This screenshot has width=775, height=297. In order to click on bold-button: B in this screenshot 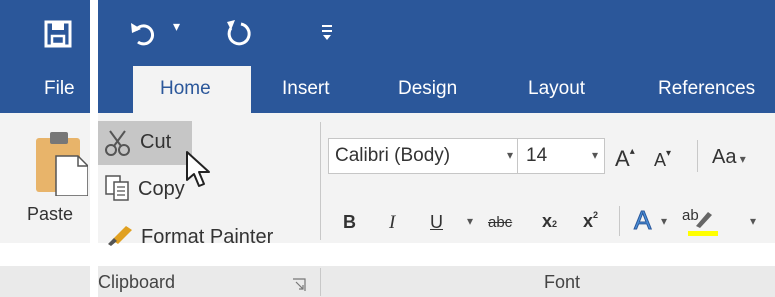, I will do `click(349, 222)`.